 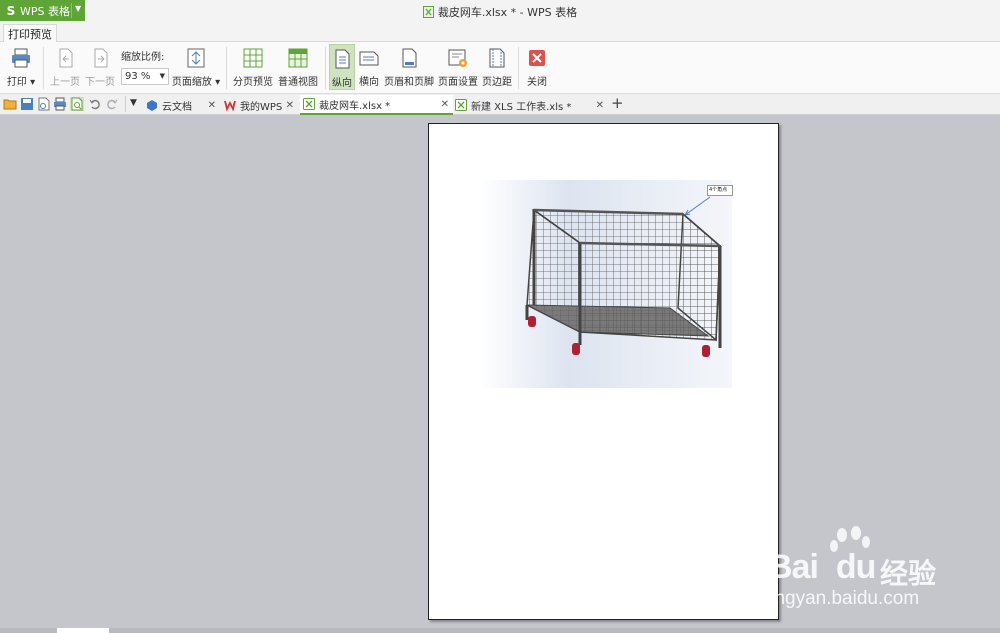 I want to click on margins-icon, so click(x=497, y=58).